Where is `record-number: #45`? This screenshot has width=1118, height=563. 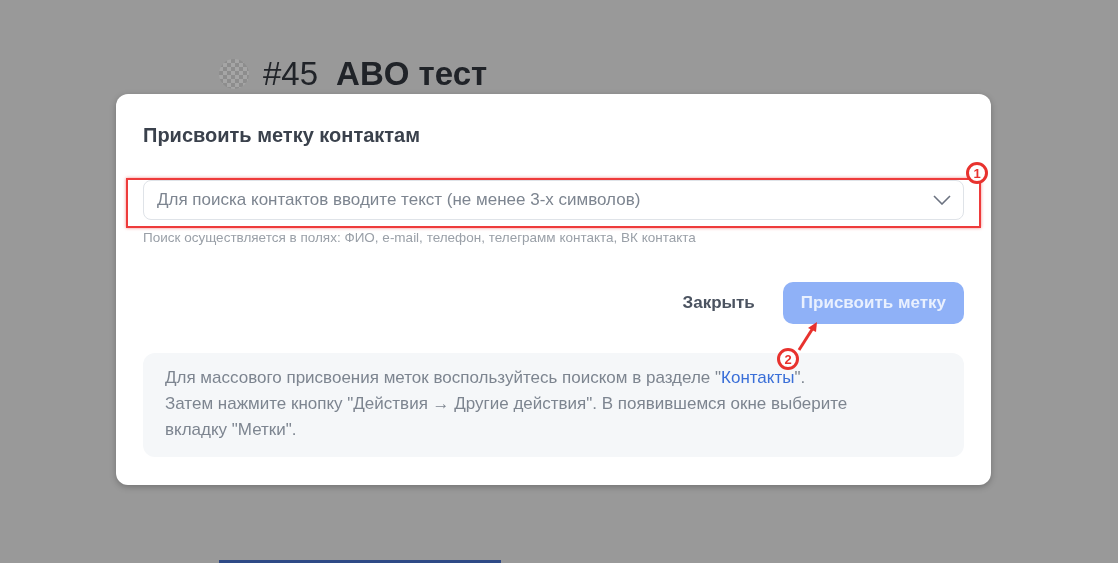
record-number: #45 is located at coordinates (291, 74).